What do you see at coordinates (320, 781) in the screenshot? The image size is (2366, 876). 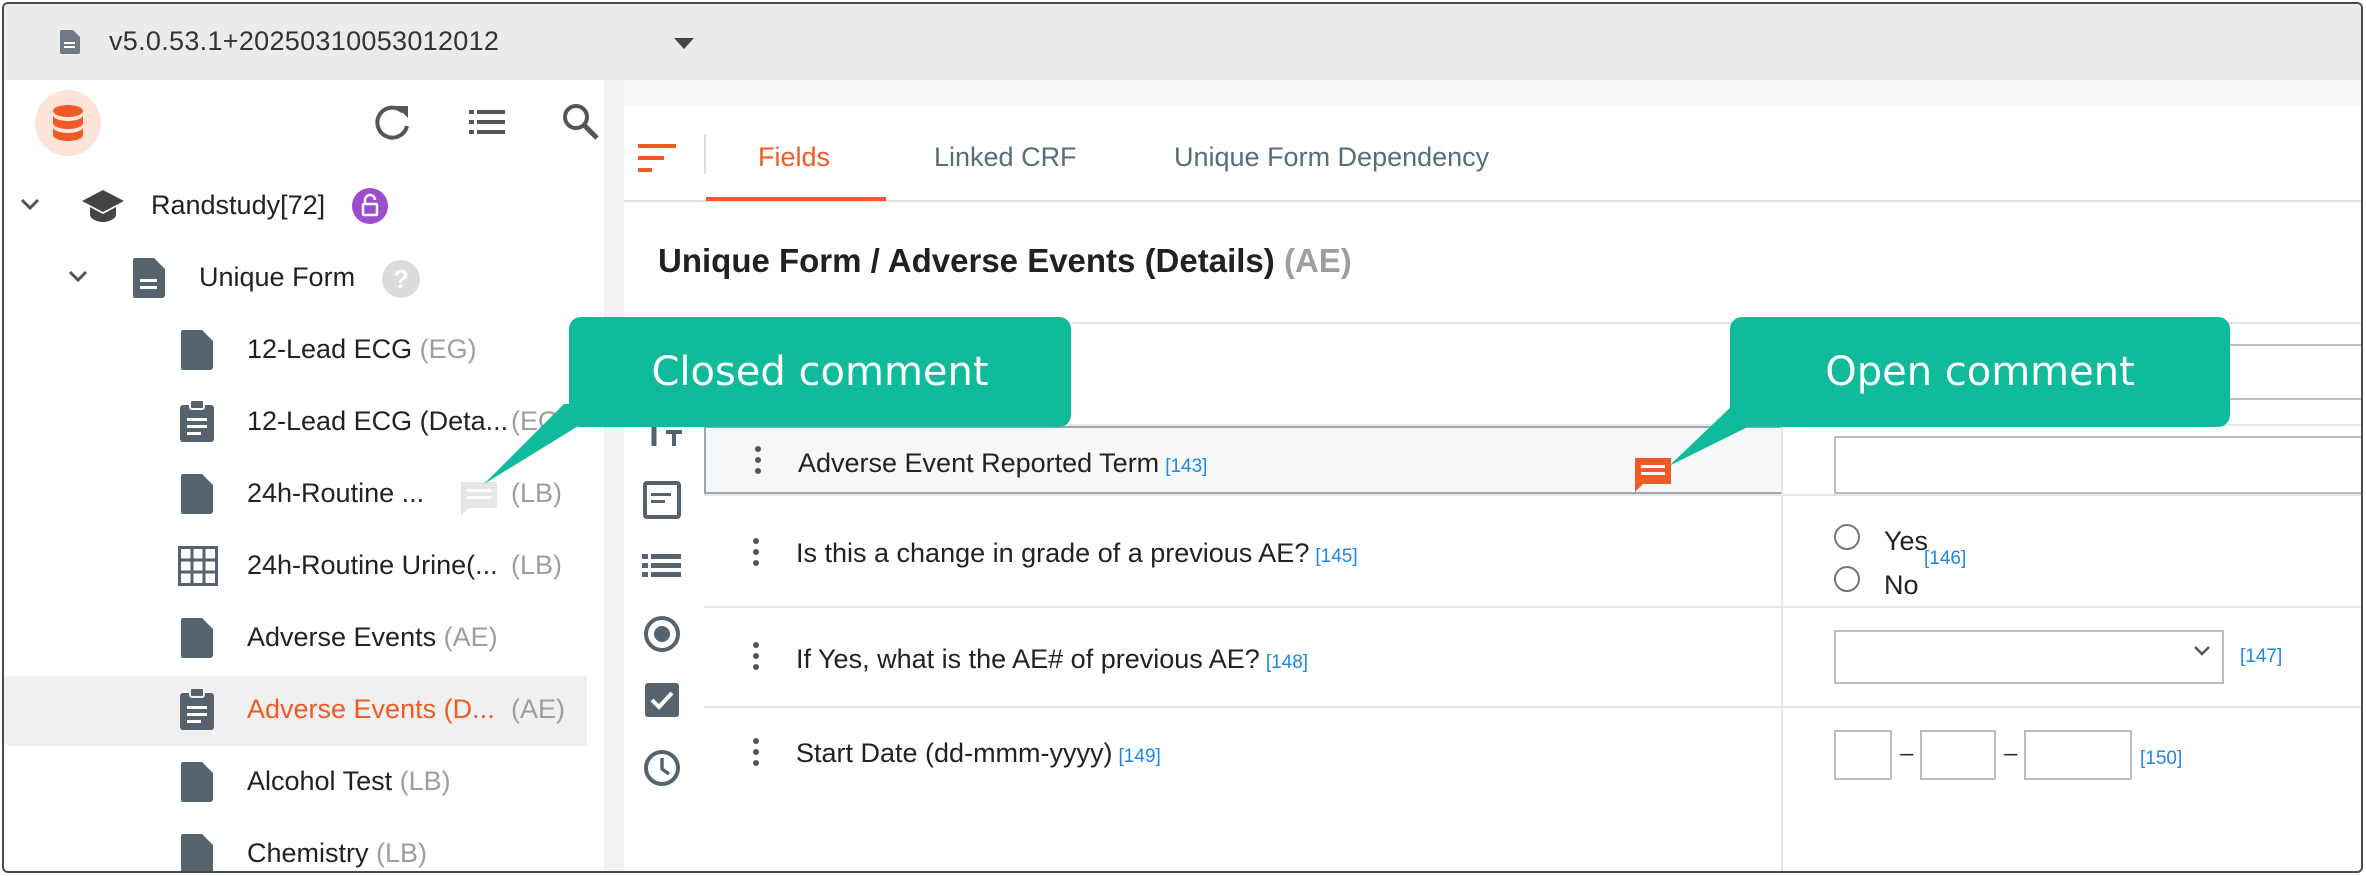 I see `tree-item-label: Alcohol Test` at bounding box center [320, 781].